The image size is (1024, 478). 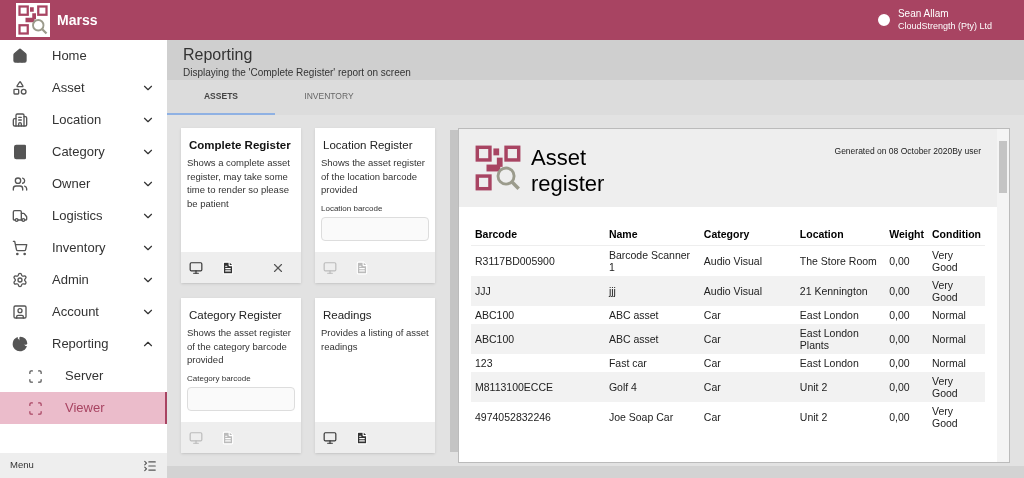 I want to click on shapes-icon, so click(x=20, y=88).